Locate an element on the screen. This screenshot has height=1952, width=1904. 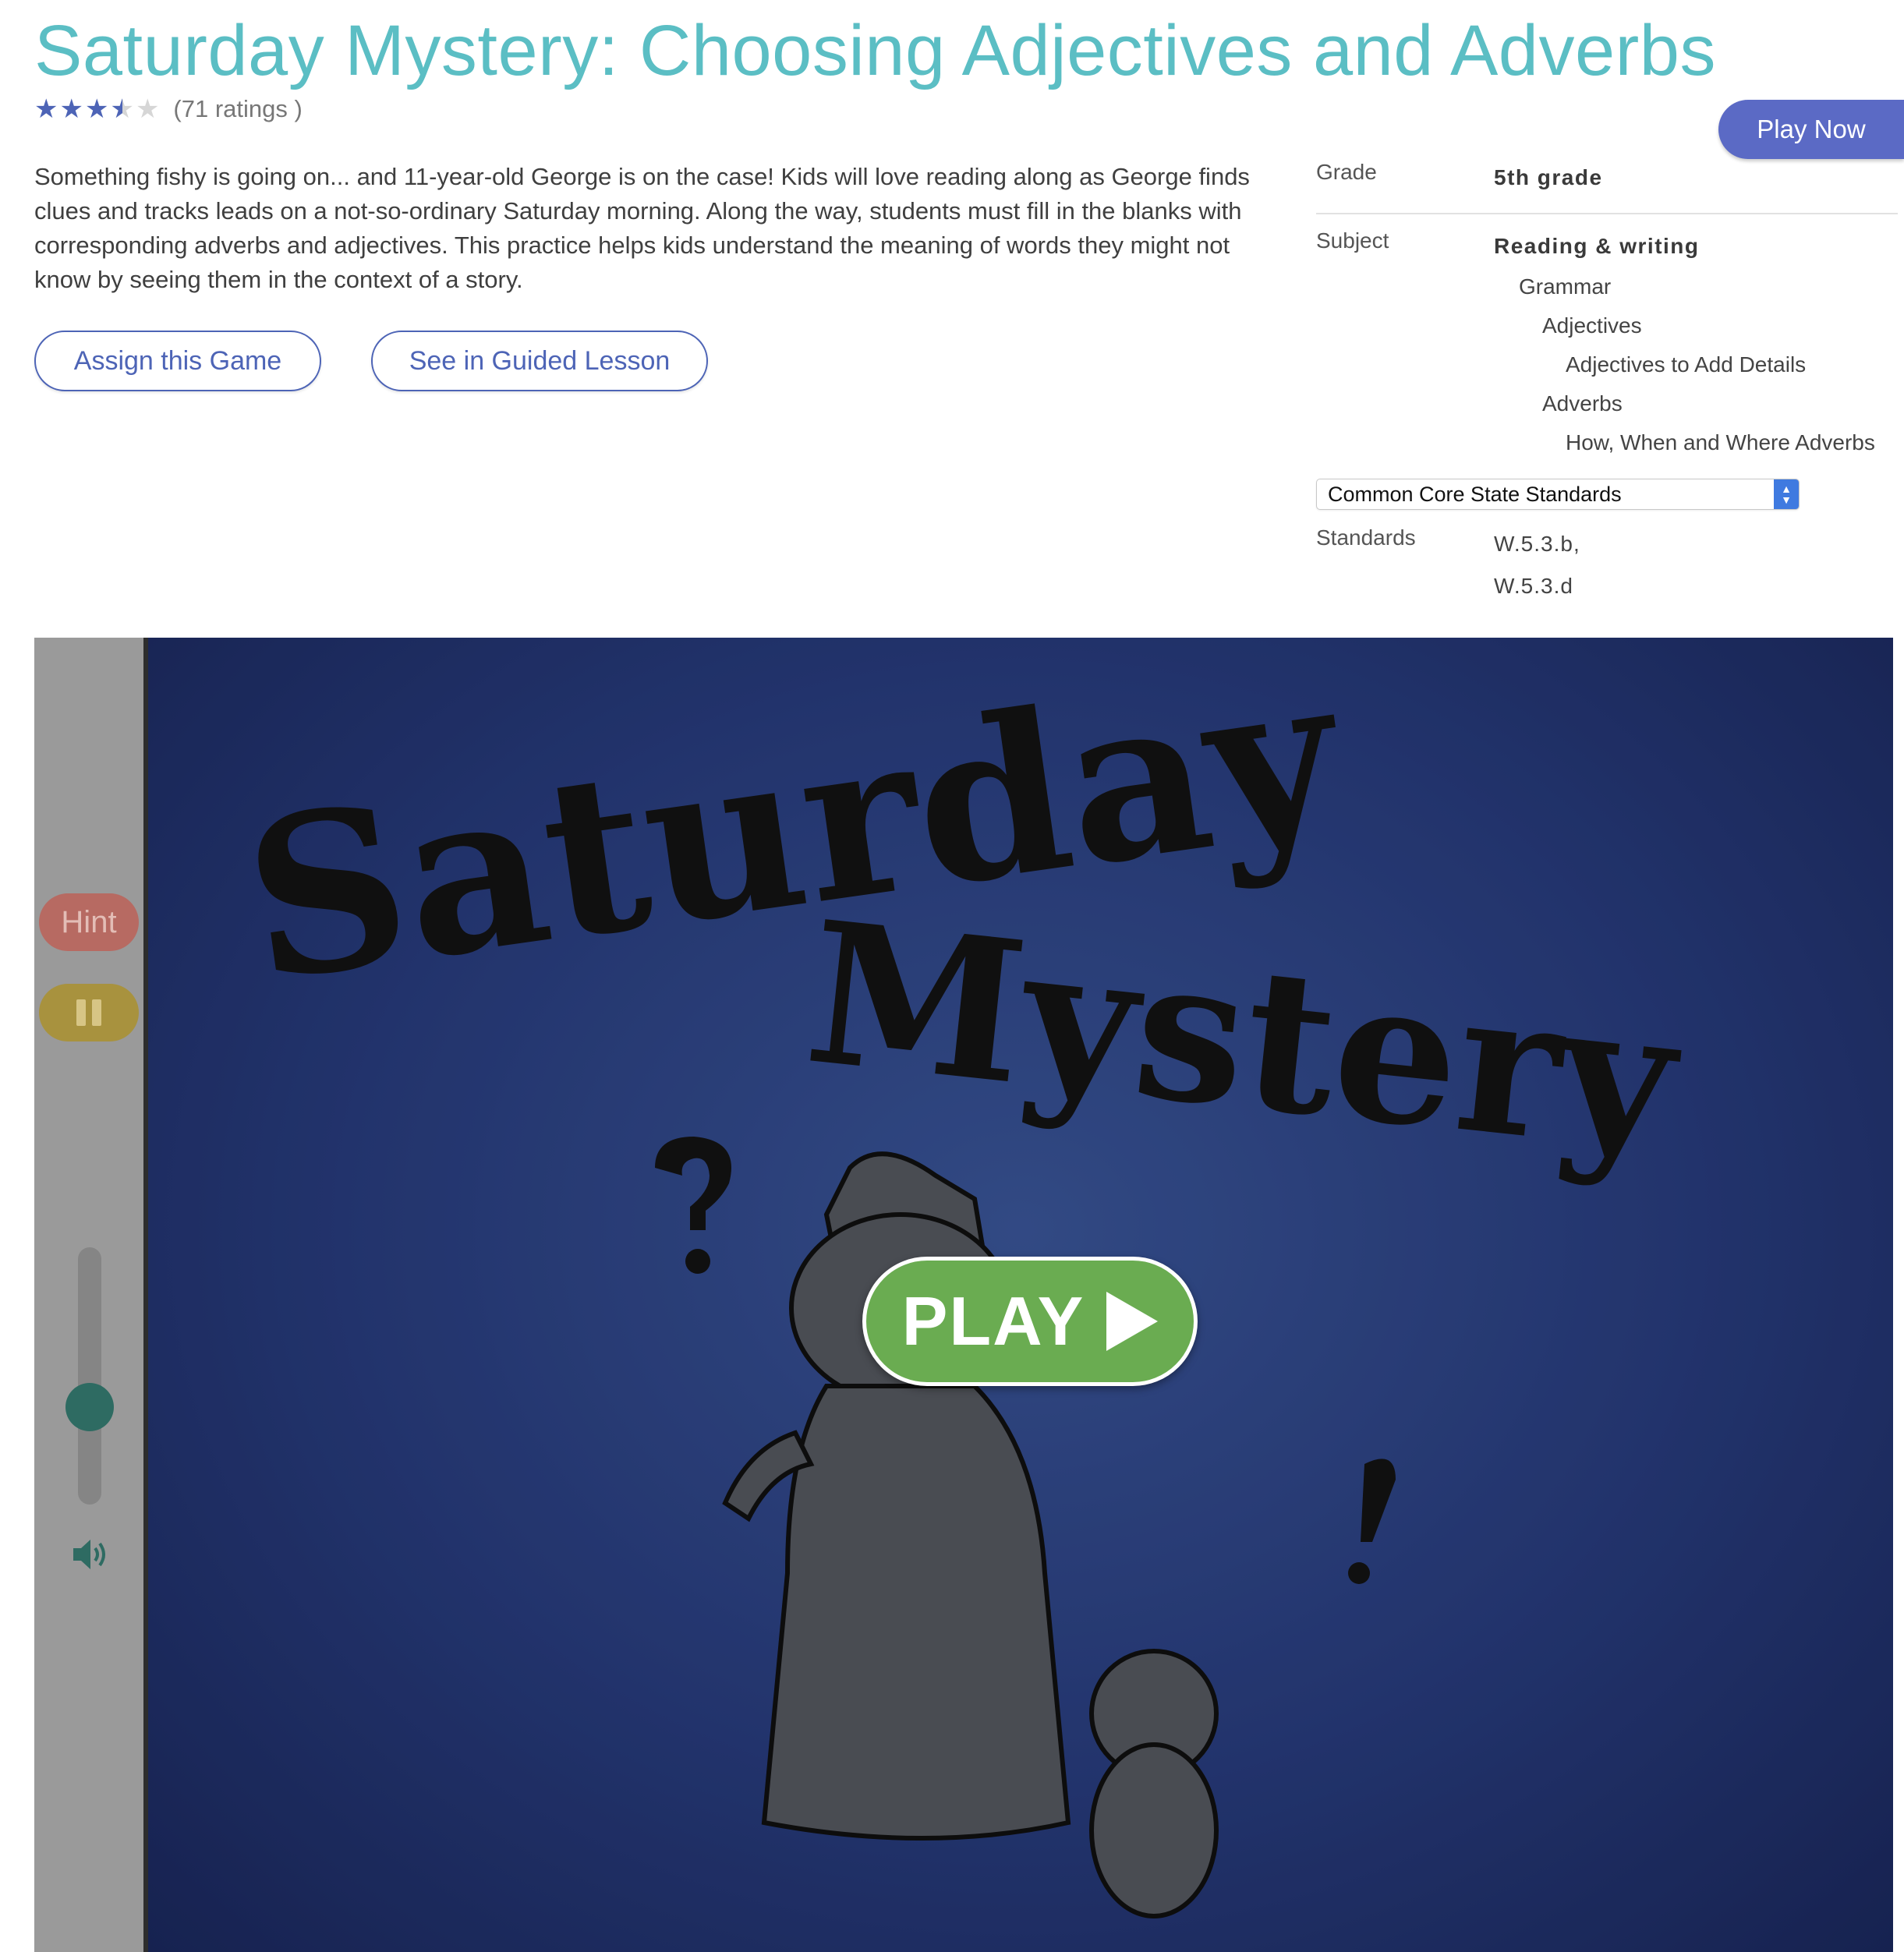
subject-item-adverbs: Adverbs is located at coordinates (1583, 403).